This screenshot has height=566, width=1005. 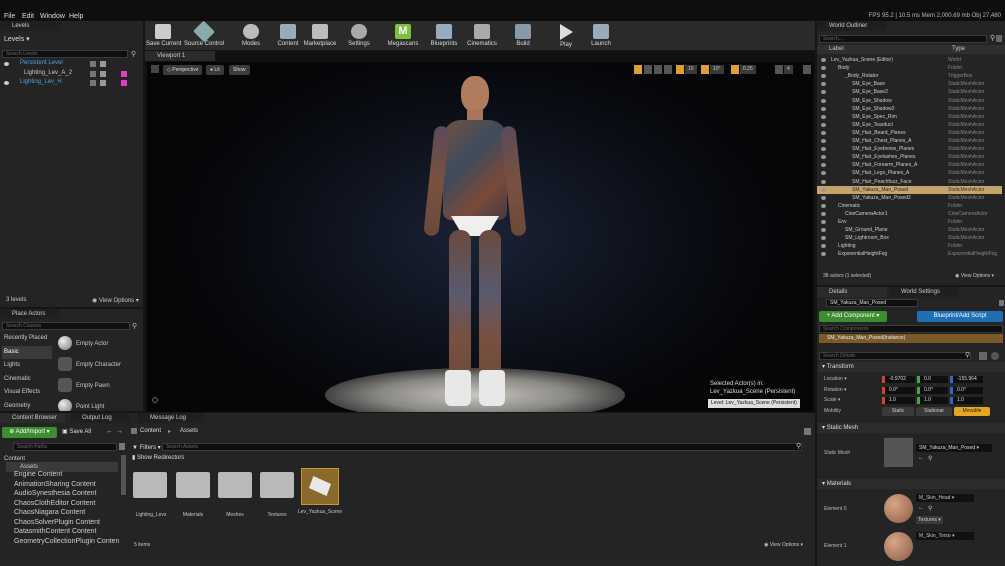 What do you see at coordinates (909, 68) in the screenshot?
I see `outliner-row: Body Folder` at bounding box center [909, 68].